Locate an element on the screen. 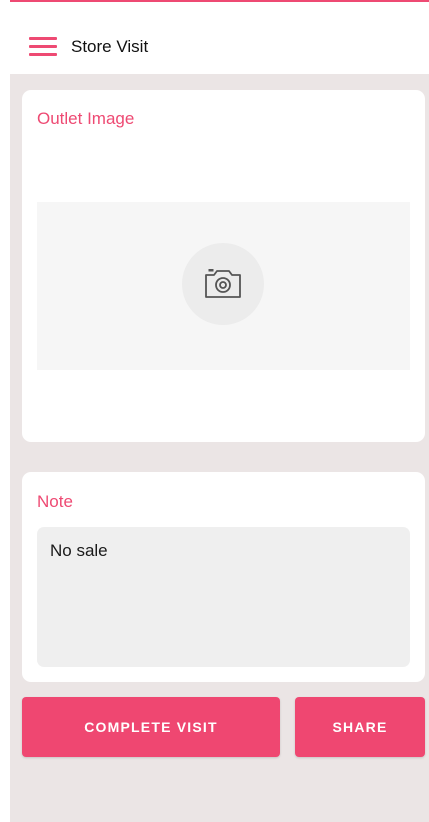 The image size is (429, 822). app-bar: Store Visit is located at coordinates (219, 37).